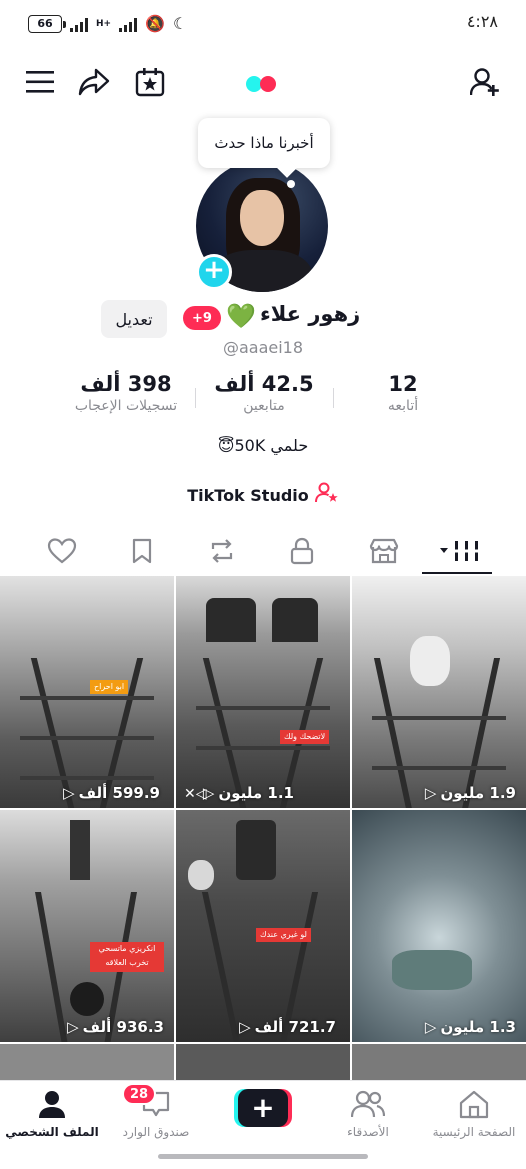 The image size is (526, 1169). What do you see at coordinates (155, 23) in the screenshot?
I see `mute-icon: 🔕` at bounding box center [155, 23].